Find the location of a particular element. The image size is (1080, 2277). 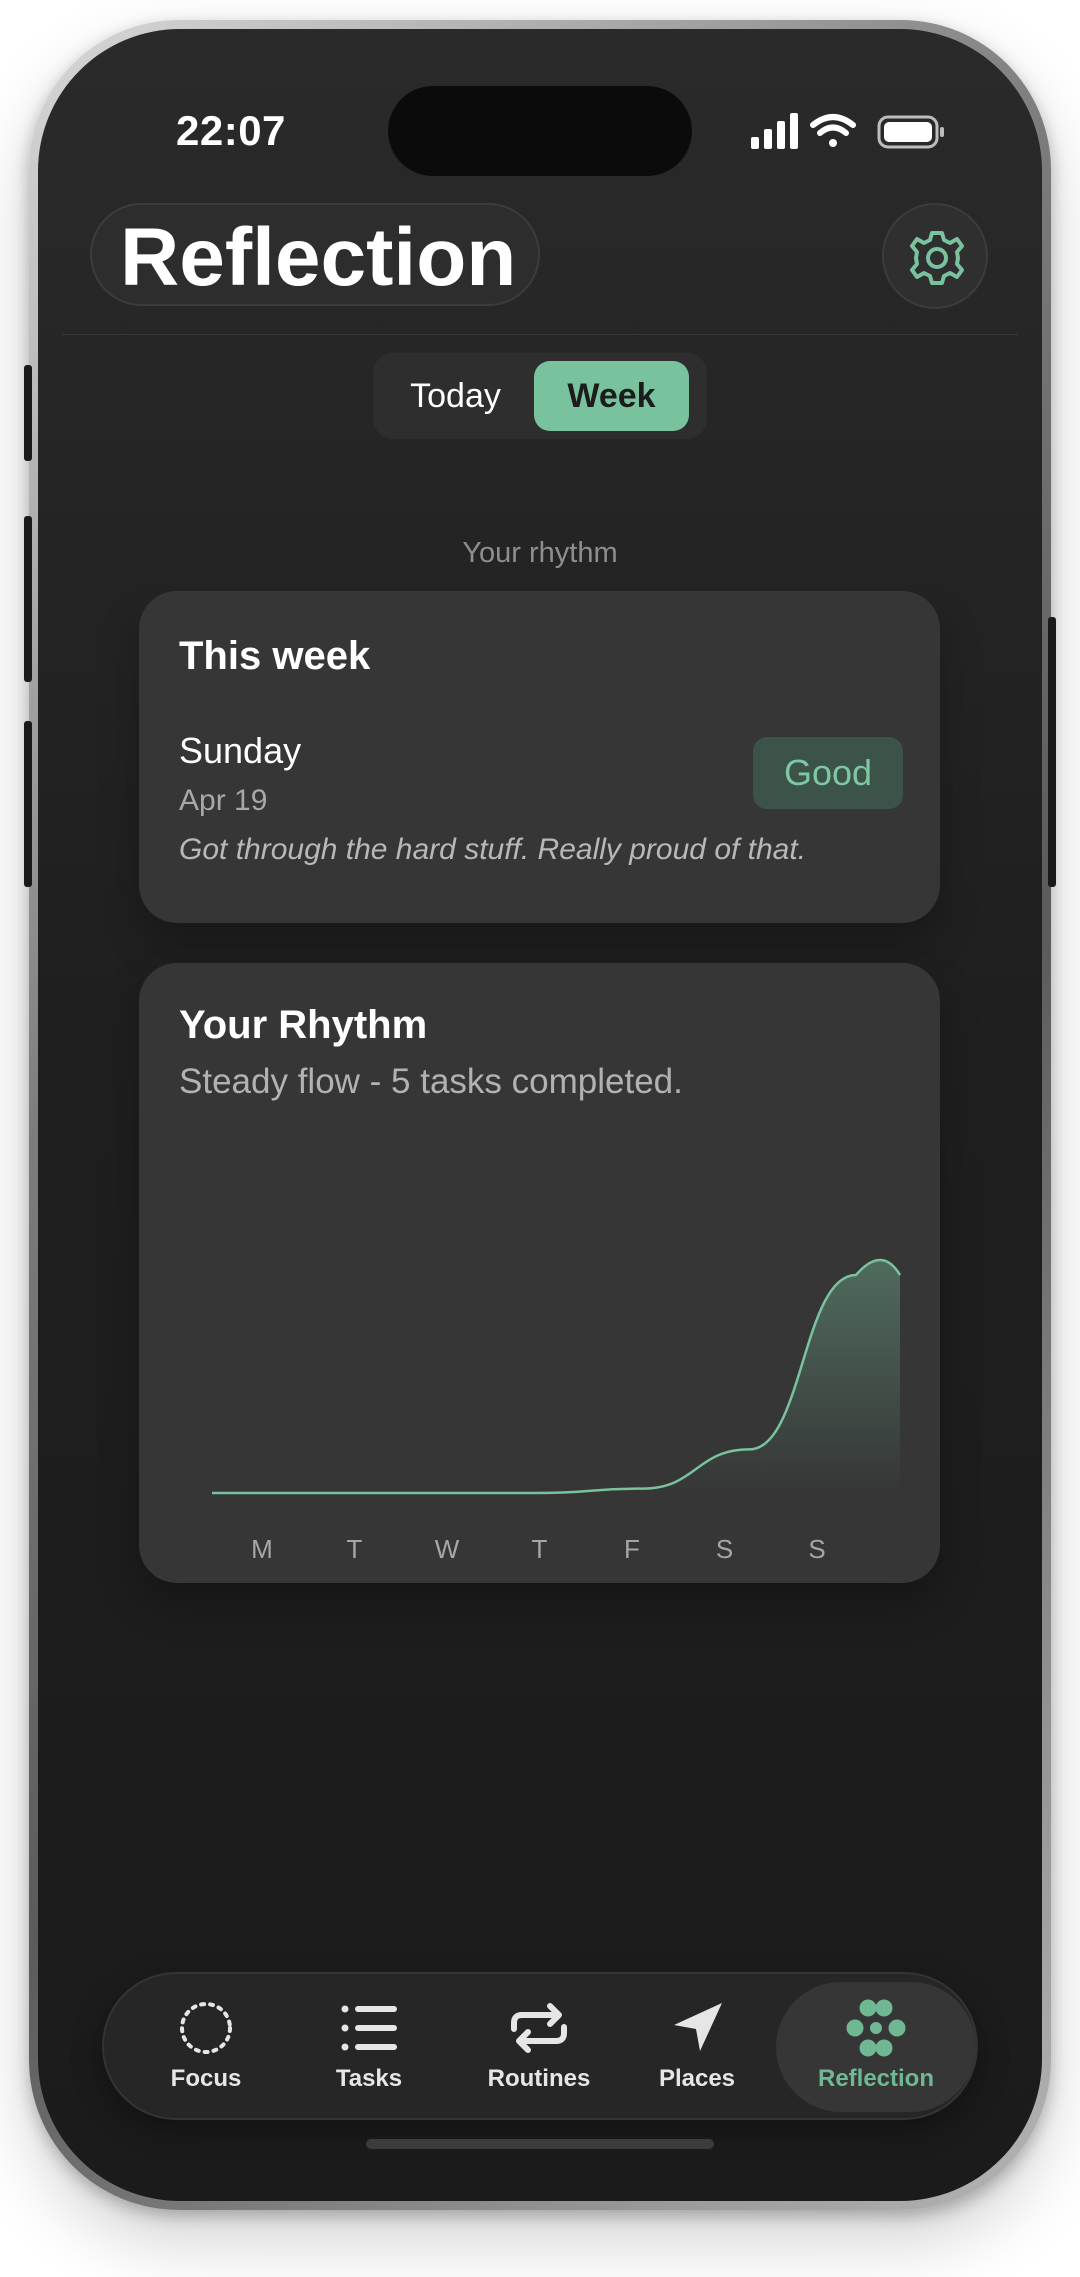

focus-ring-icon is located at coordinates (206, 2028).